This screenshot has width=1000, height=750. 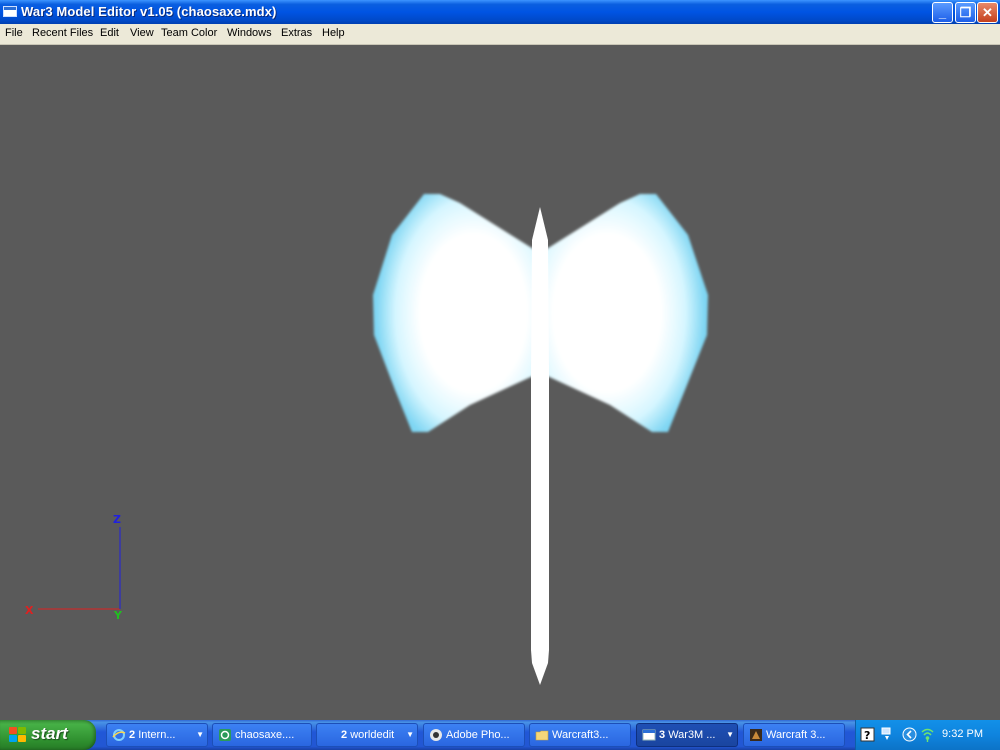 I want to click on axis-gizmo: X Z Y, so click(x=74, y=567).